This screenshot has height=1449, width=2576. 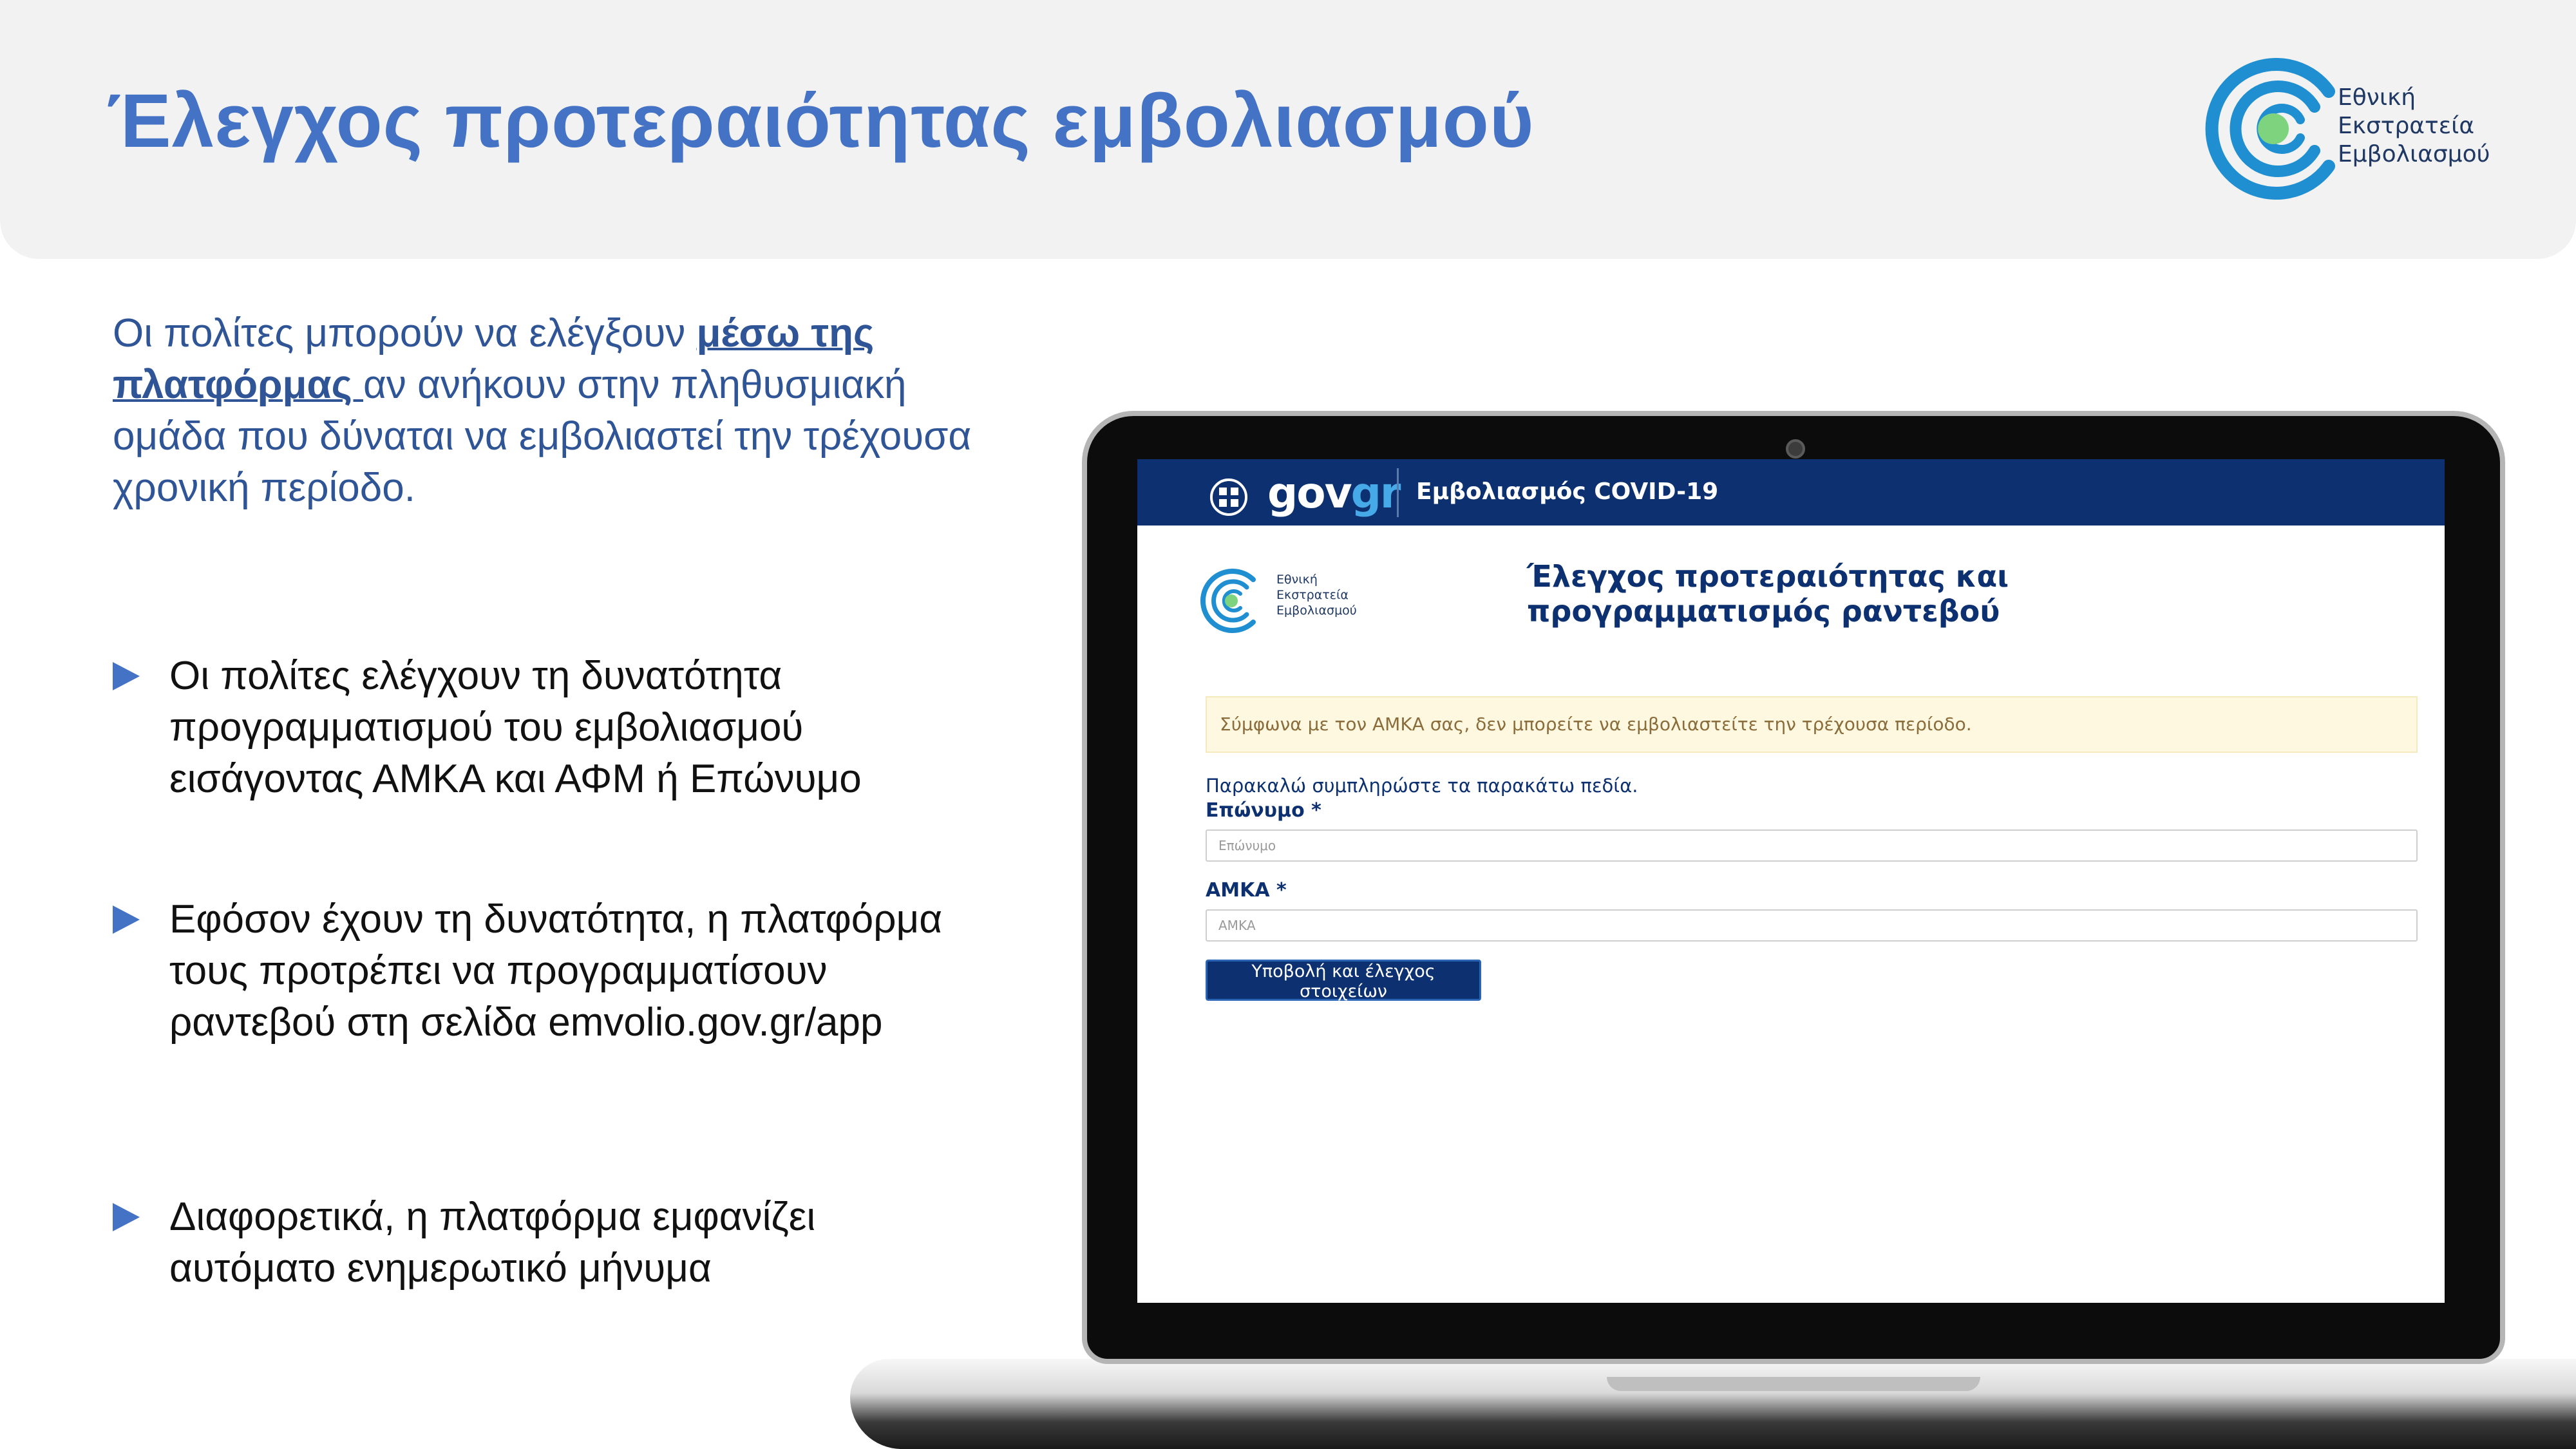 I want to click on header-divider, so click(x=1398, y=493).